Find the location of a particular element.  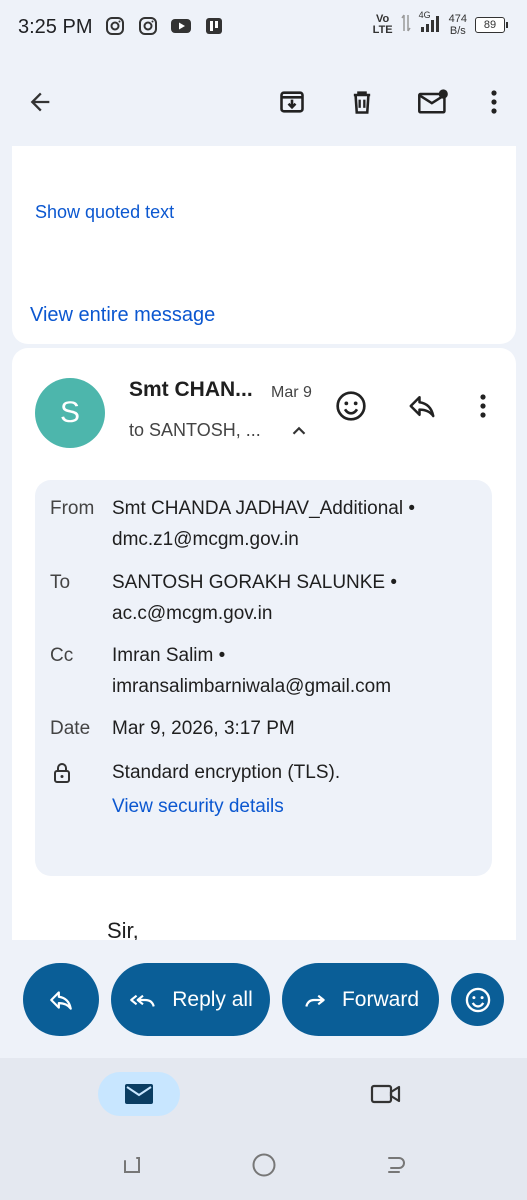

message-more-icon is located at coordinates (483, 406).